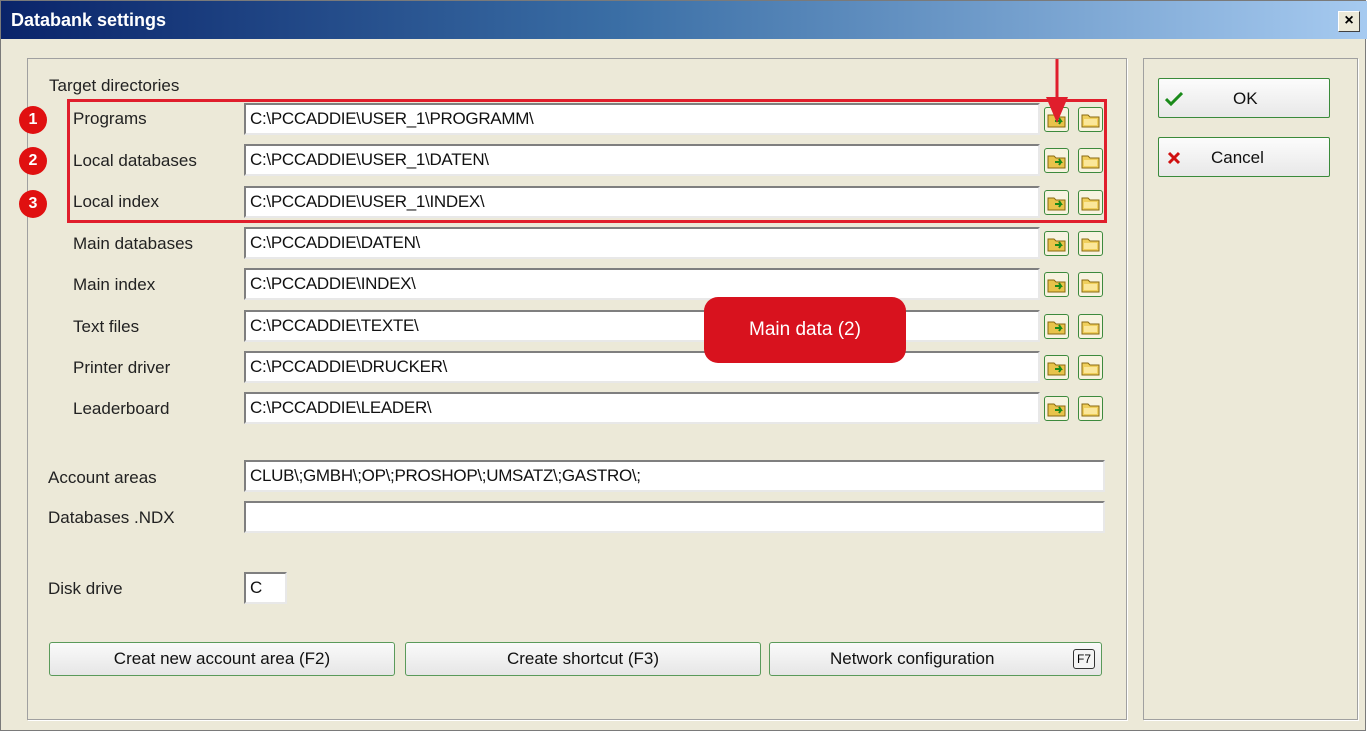 The image size is (1368, 733). Describe the element at coordinates (111, 517) in the screenshot. I see `databases-ndx-label: Databases .NDX` at that location.